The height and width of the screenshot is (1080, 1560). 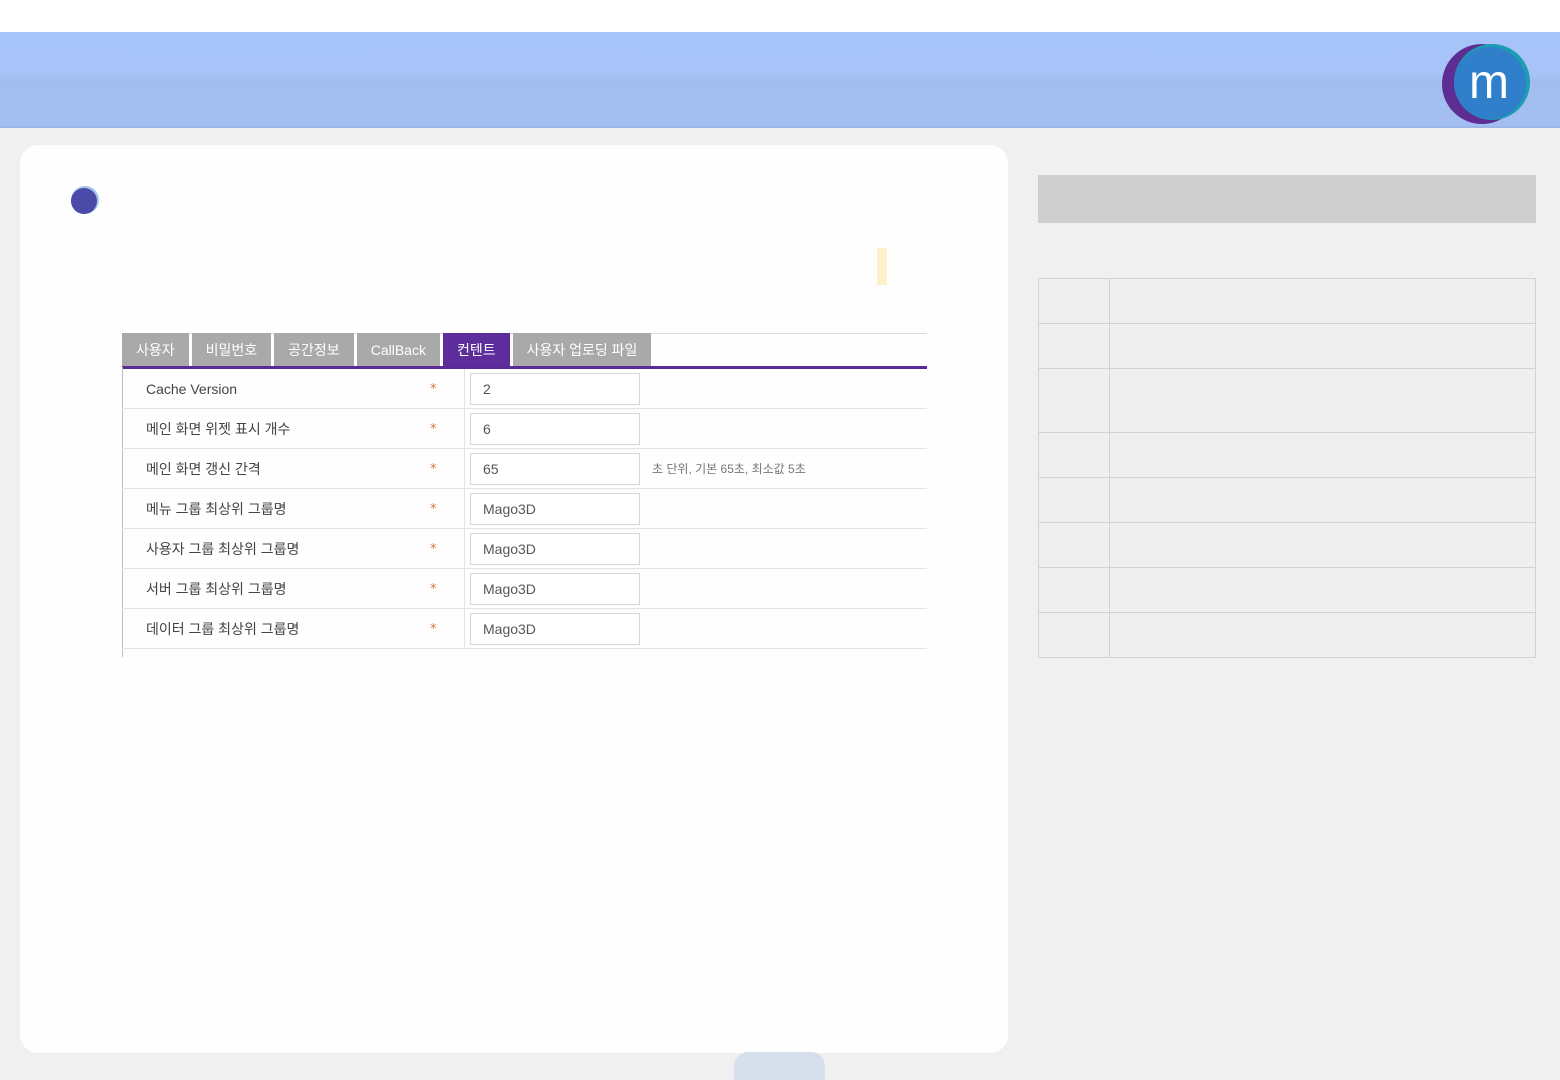 What do you see at coordinates (223, 629) in the screenshot?
I see `field-label: 데이터 그룹 최상위 그룹명` at bounding box center [223, 629].